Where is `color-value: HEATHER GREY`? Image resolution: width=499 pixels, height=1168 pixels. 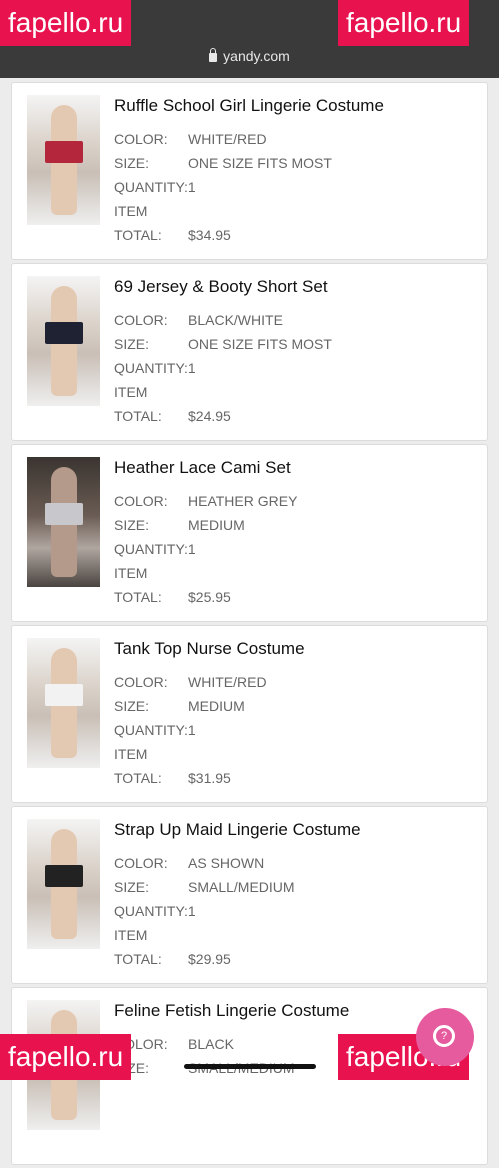 color-value: HEATHER GREY is located at coordinates (243, 501).